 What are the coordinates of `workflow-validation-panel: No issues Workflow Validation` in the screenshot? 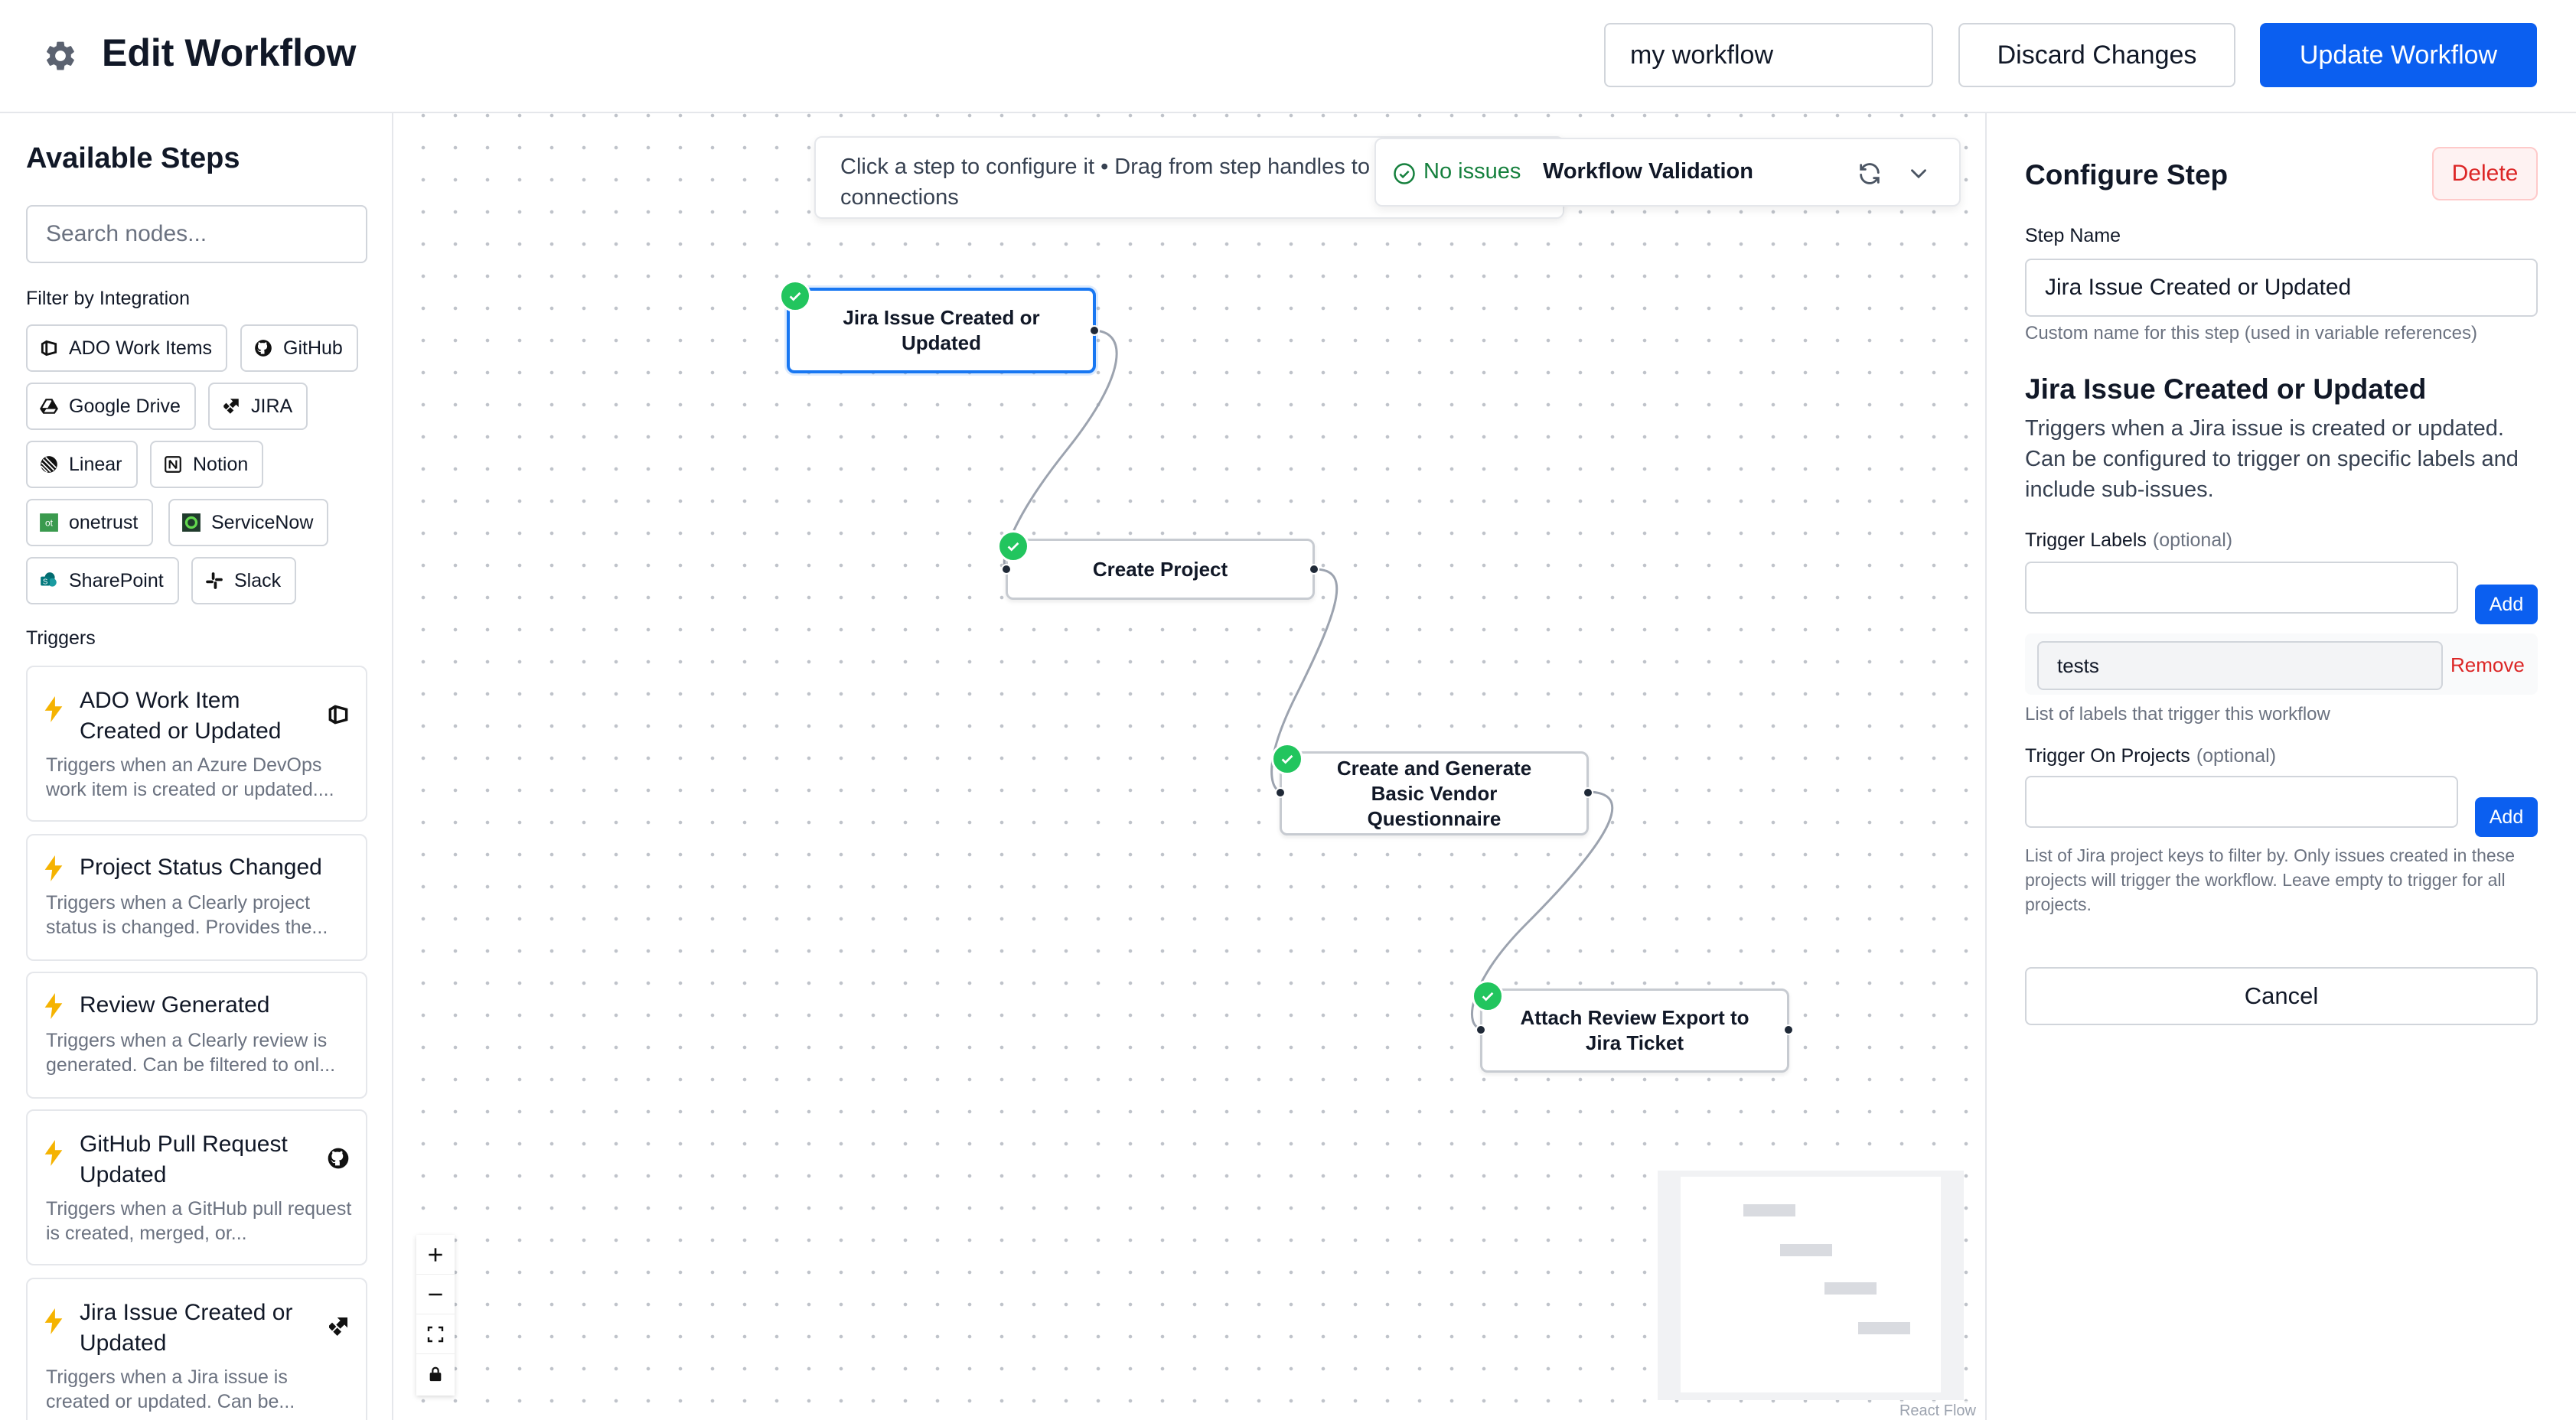 It's located at (1667, 172).